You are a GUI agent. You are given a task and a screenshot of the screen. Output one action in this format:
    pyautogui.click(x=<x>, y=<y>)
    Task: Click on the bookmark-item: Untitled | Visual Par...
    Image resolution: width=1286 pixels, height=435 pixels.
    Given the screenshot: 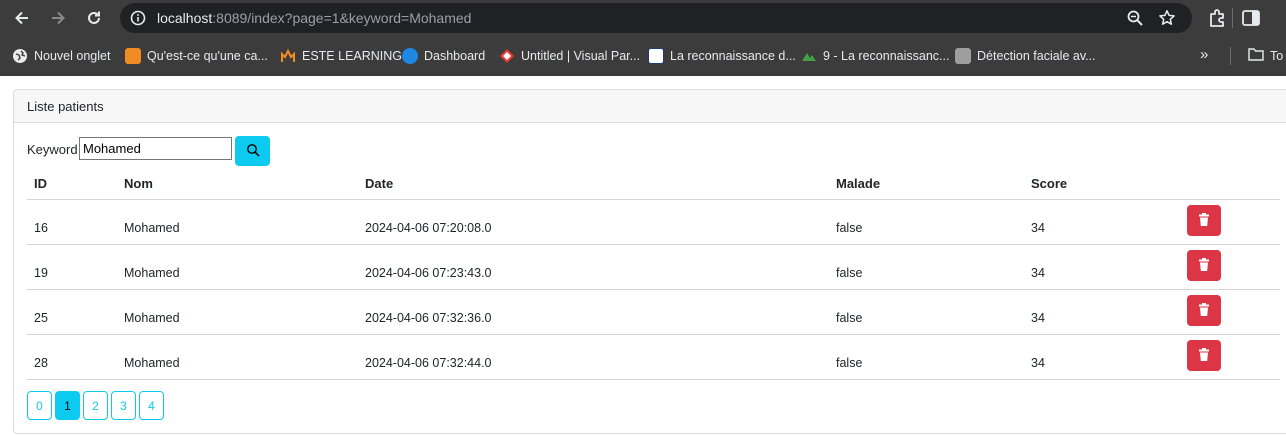 What is the action you would take?
    pyautogui.click(x=569, y=56)
    